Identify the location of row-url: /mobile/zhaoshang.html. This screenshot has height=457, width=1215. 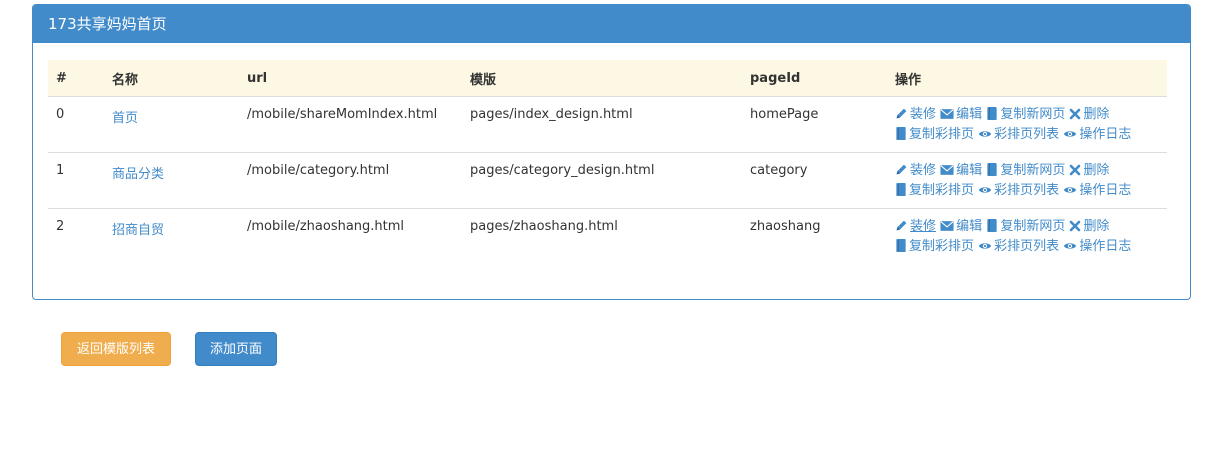
(326, 226).